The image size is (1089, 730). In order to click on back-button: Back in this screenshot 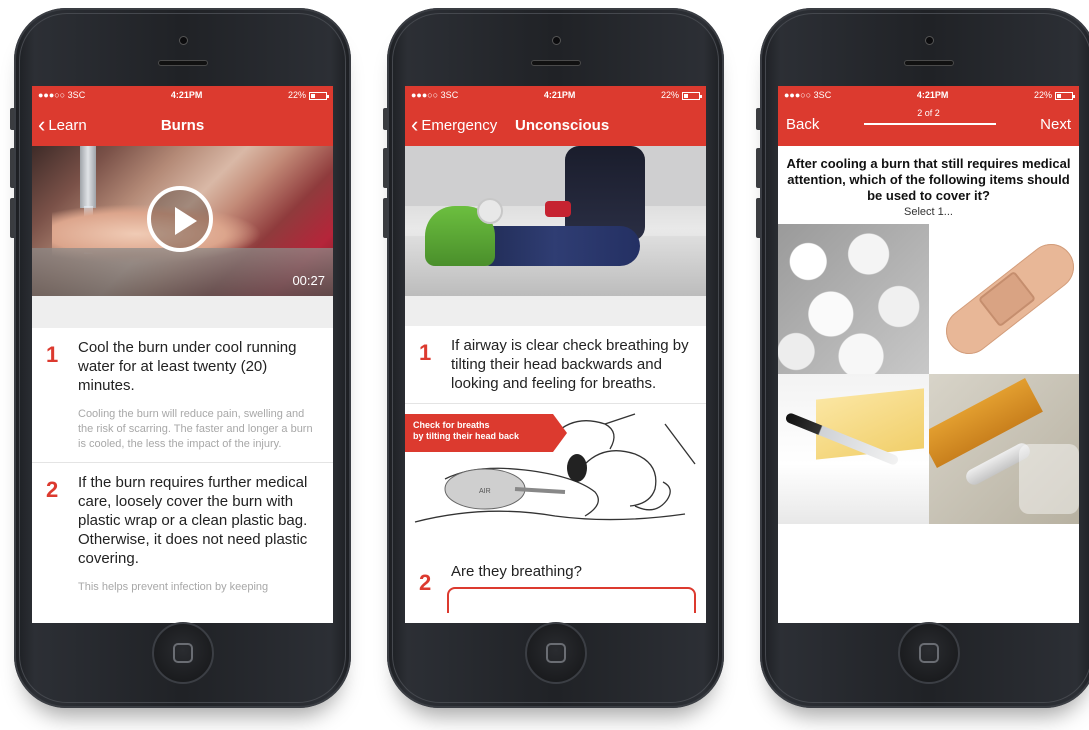, I will do `click(802, 124)`.